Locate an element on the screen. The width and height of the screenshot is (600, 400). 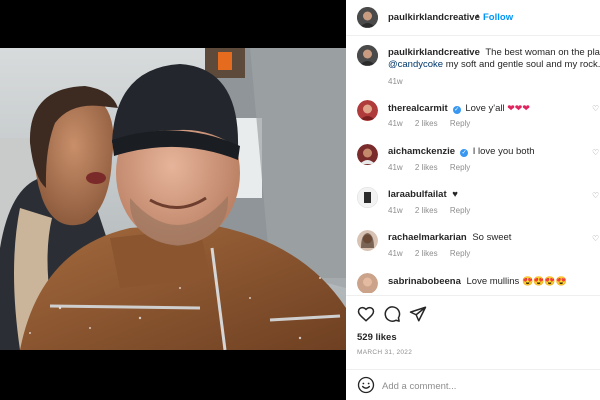
comment-body: I love you both is located at coordinates (503, 151).